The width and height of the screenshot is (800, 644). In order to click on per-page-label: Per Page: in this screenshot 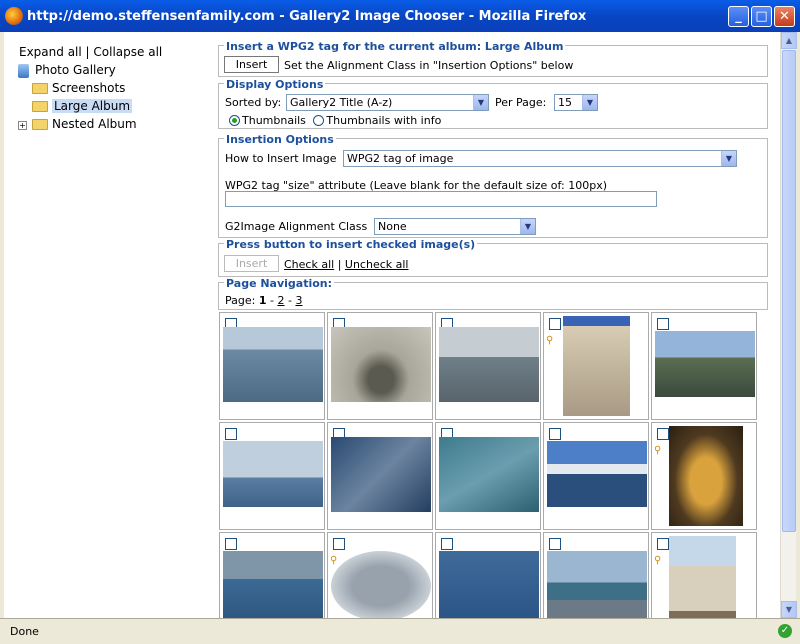, I will do `click(521, 102)`.